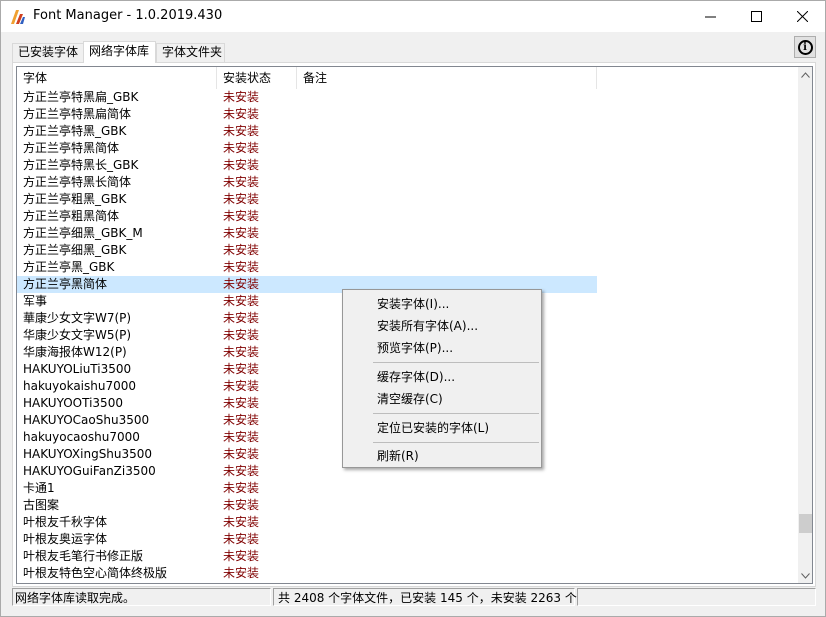 The height and width of the screenshot is (617, 826). I want to click on list-header: 字体 安装状态 备注, so click(407, 78).